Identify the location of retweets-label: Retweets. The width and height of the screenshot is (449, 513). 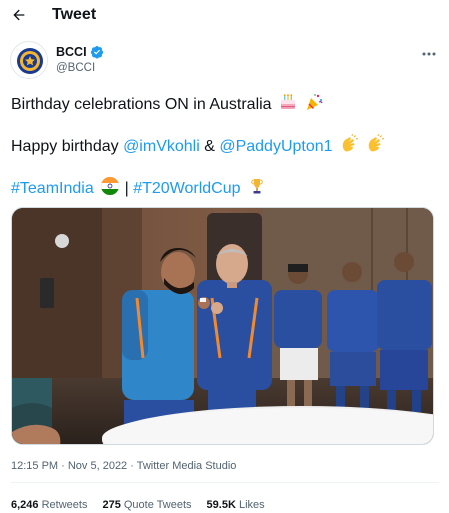
(64, 505).